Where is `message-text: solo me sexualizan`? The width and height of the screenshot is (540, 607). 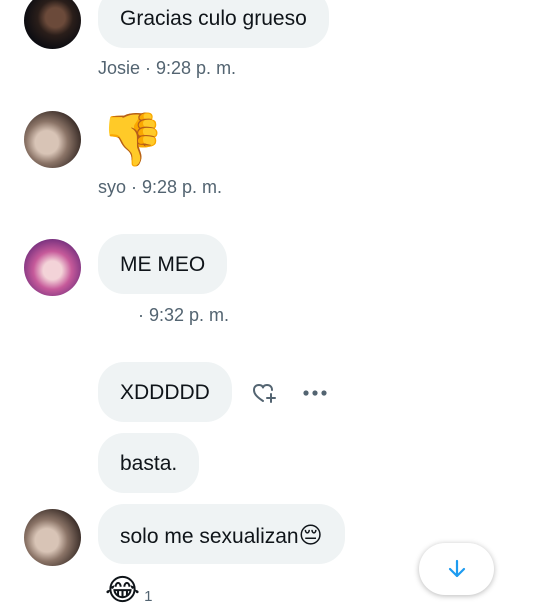 message-text: solo me sexualizan is located at coordinates (209, 536).